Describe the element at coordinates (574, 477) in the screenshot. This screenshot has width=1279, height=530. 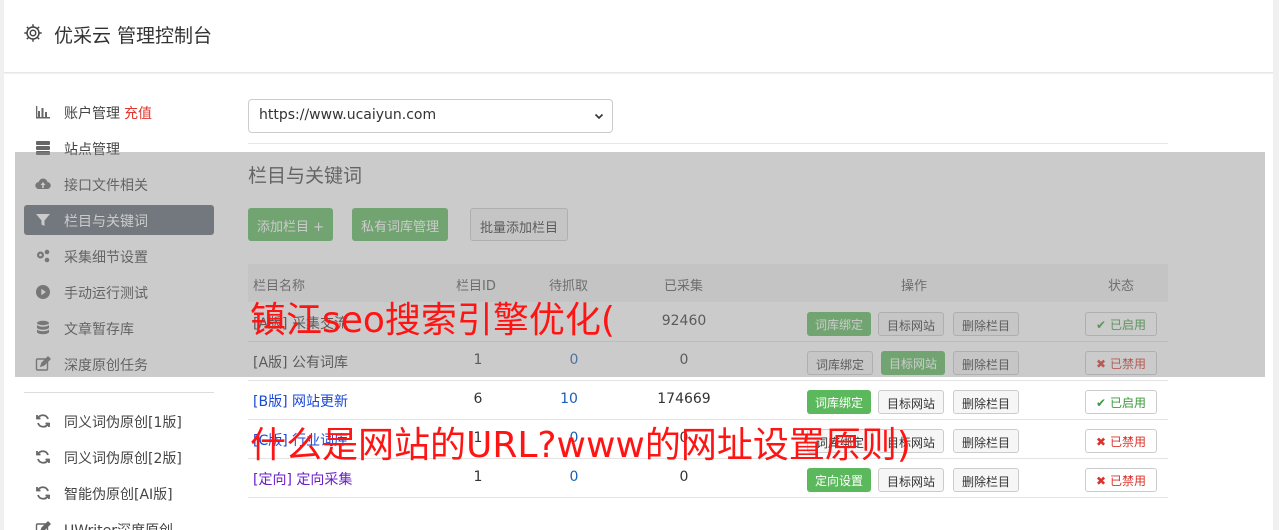
I see `pending-count: 0` at that location.